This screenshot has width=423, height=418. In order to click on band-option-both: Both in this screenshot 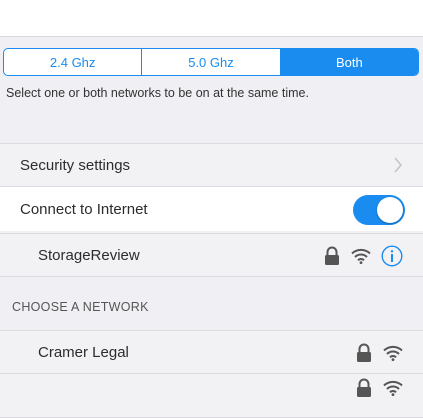, I will do `click(348, 62)`.